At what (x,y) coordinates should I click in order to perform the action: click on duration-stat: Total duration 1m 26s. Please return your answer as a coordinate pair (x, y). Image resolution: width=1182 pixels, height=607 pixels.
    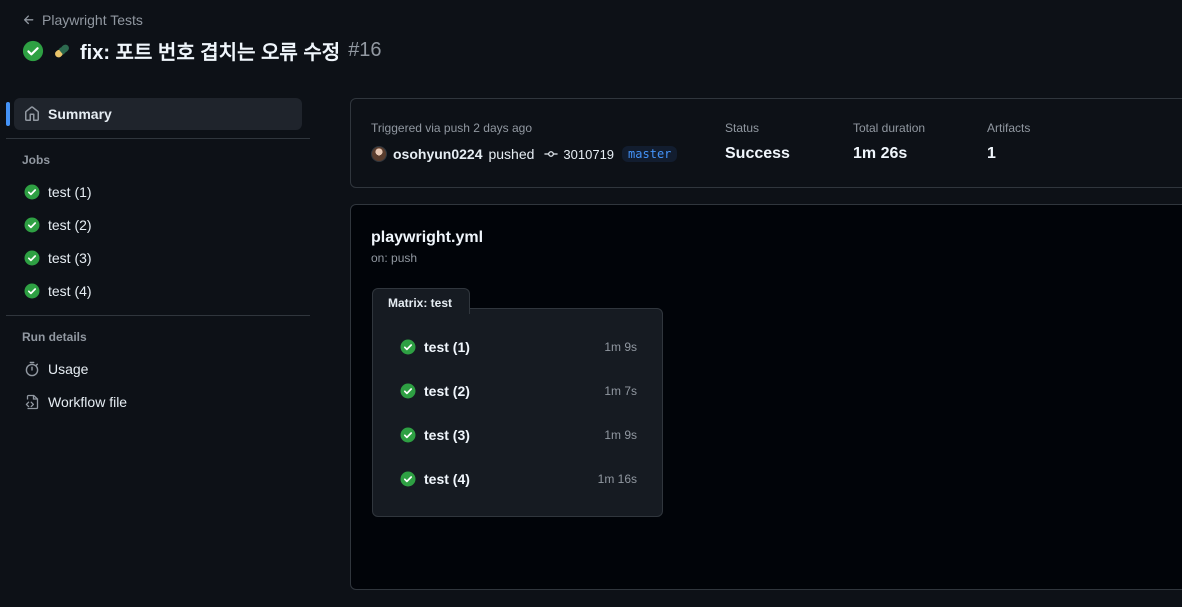
    Looking at the image, I should click on (889, 142).